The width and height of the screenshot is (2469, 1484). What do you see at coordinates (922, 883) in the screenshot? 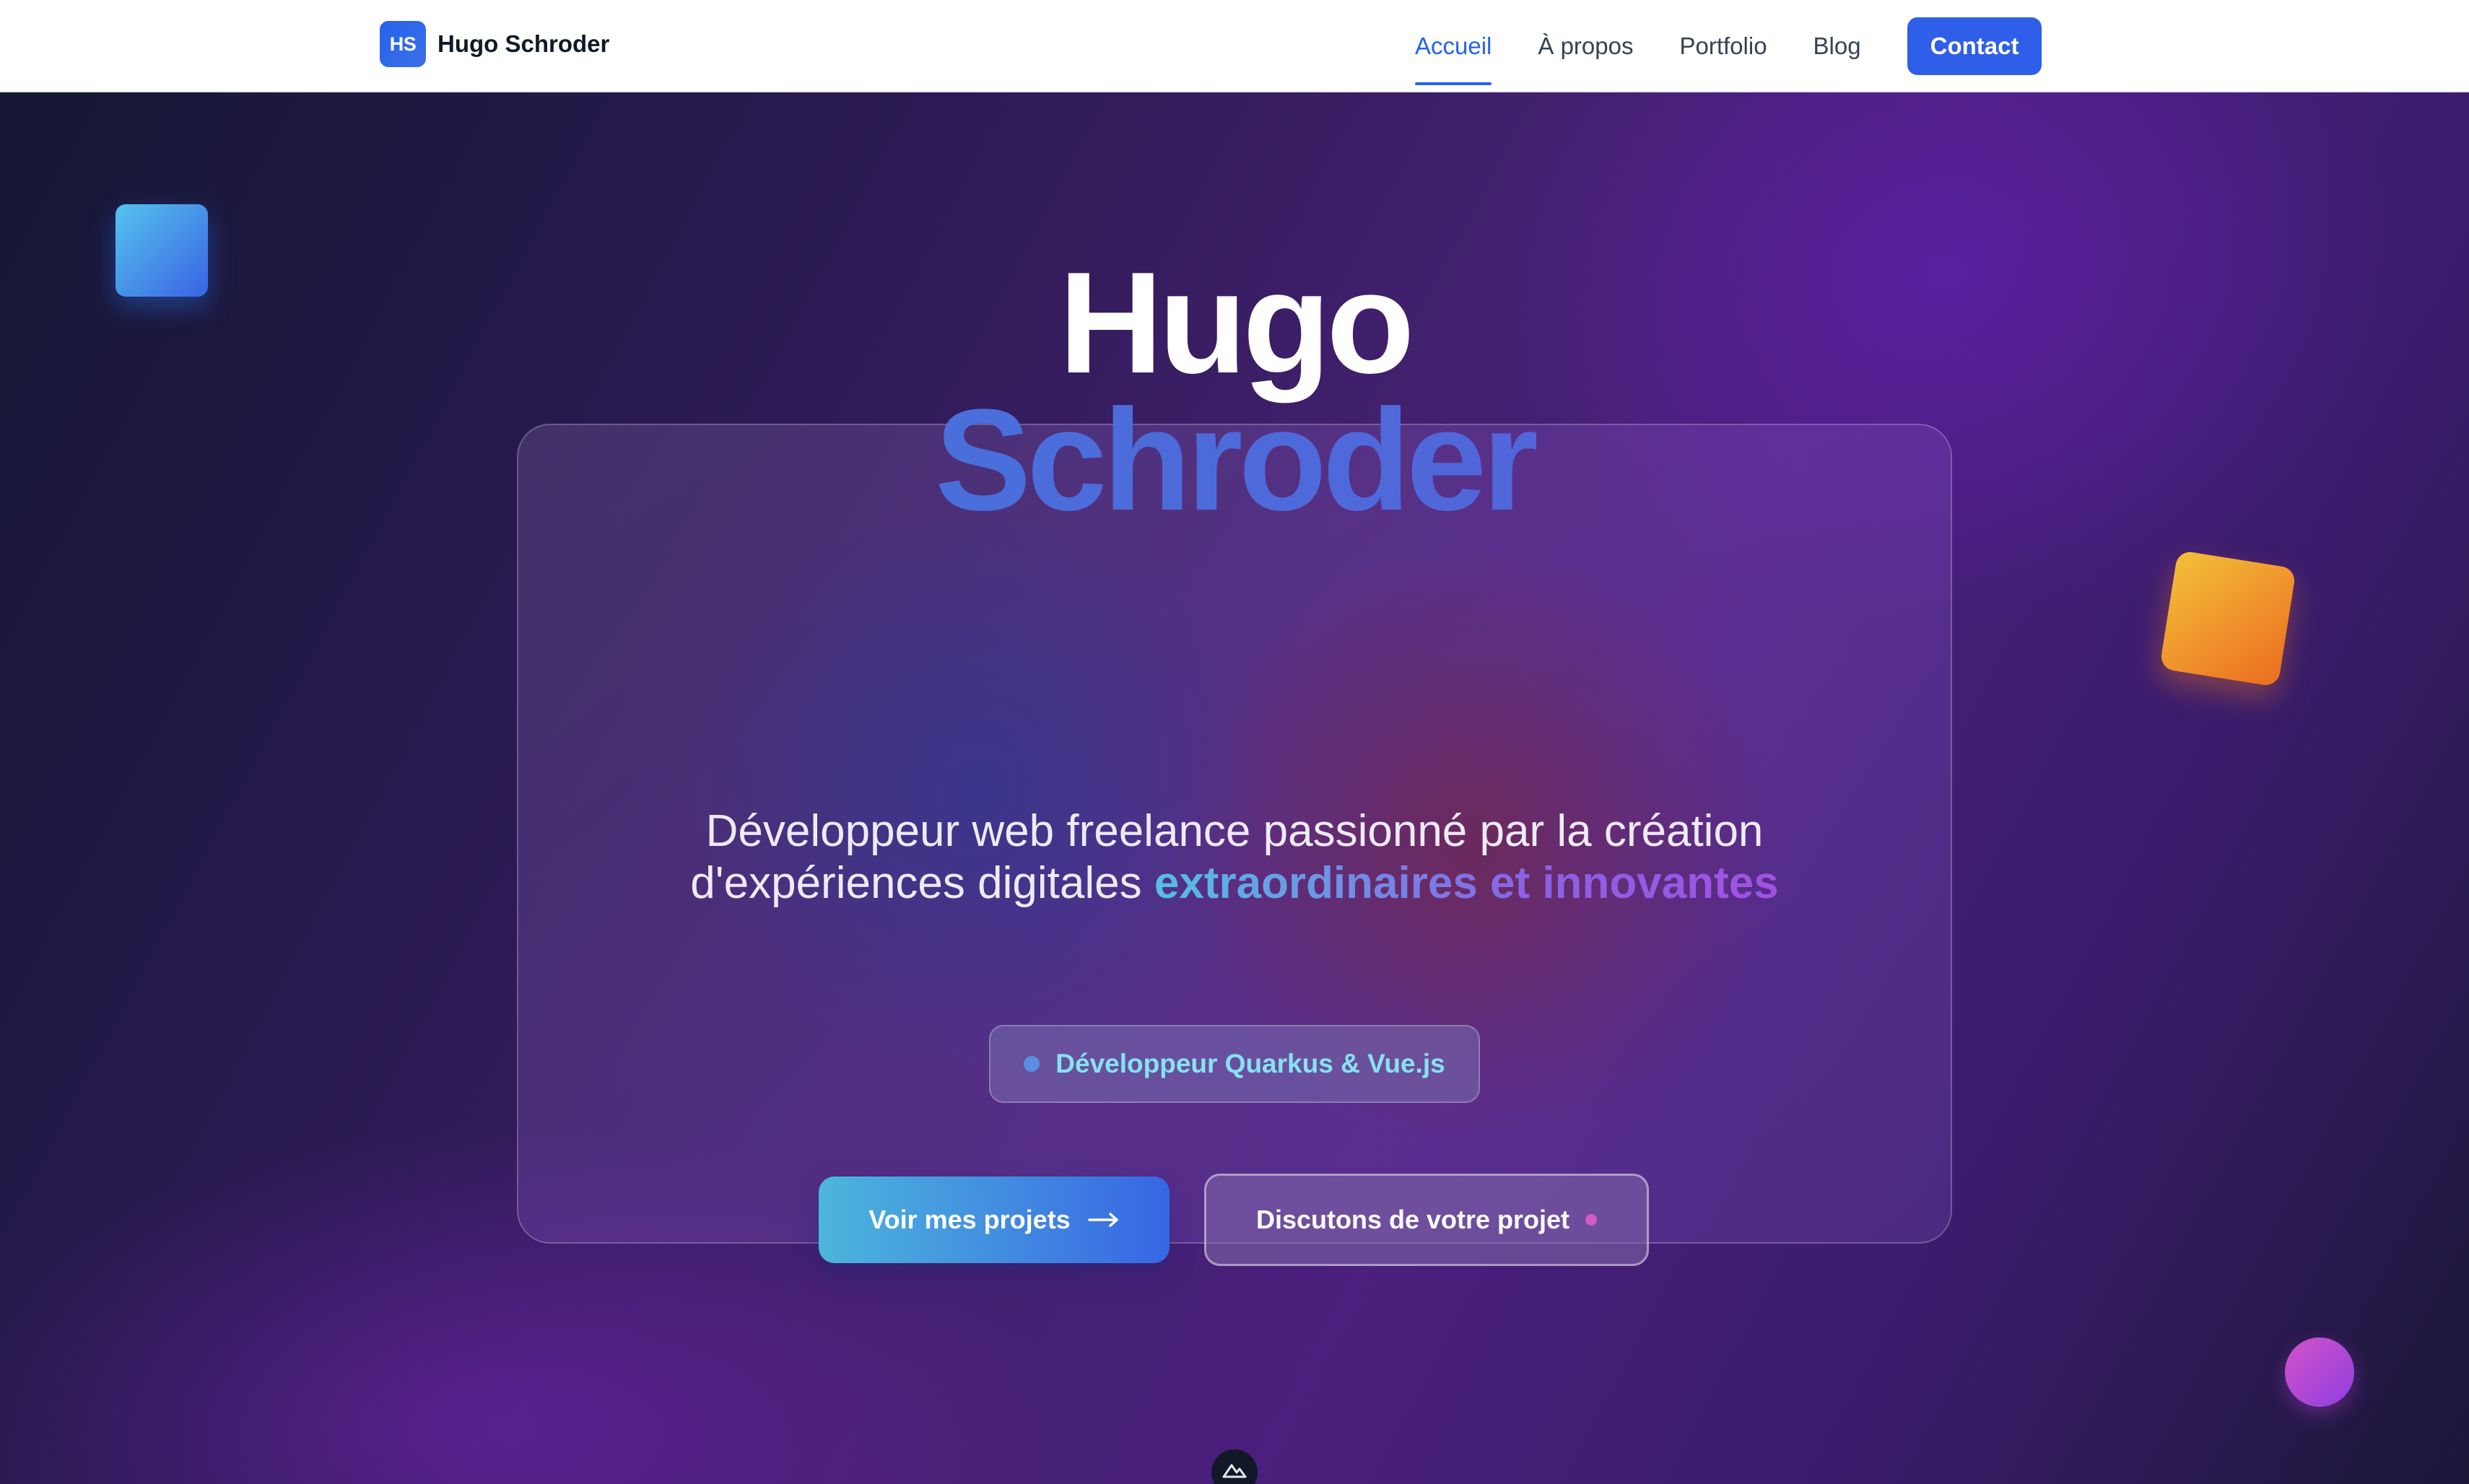
I see `hero-subtitle-line2-text: d'expériences digitales` at bounding box center [922, 883].